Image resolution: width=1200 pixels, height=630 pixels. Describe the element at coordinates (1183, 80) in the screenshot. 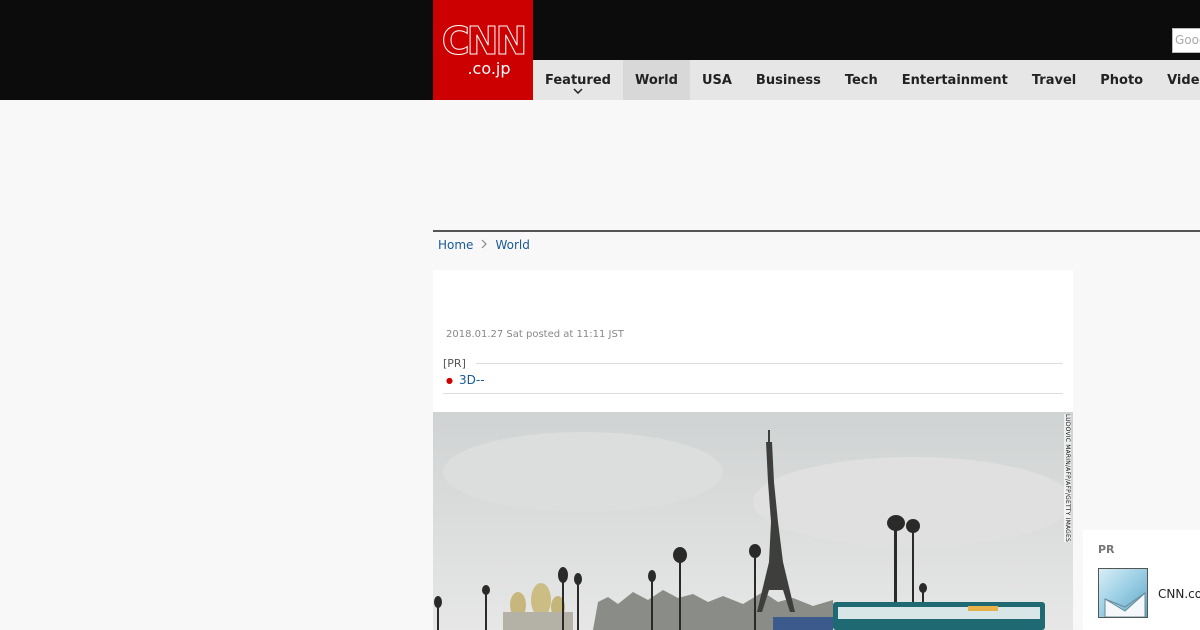

I see `nav-item-label: Video` at that location.